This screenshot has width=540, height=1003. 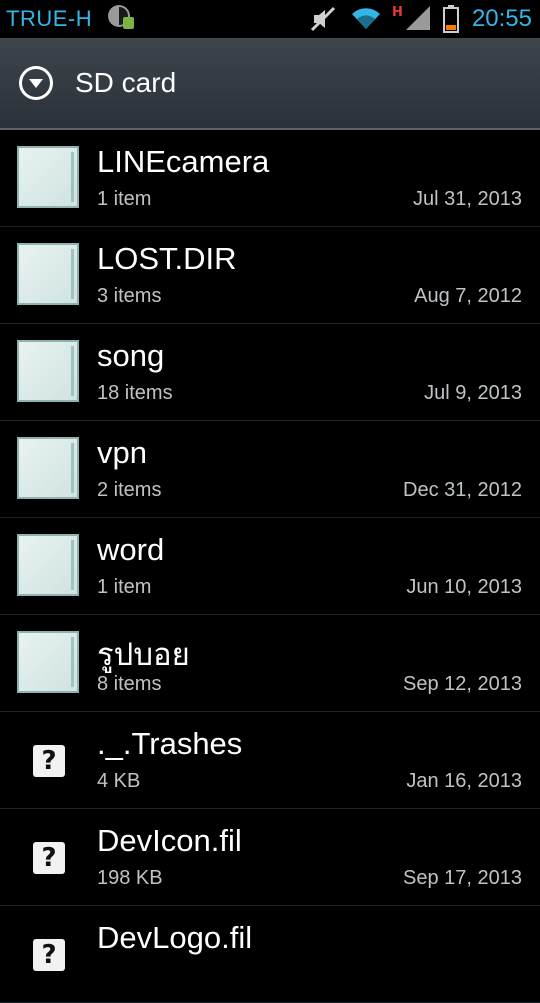 I want to click on list-item-file: ? DevIcon.fil 198 KB Sep 17, 2013, so click(x=270, y=857).